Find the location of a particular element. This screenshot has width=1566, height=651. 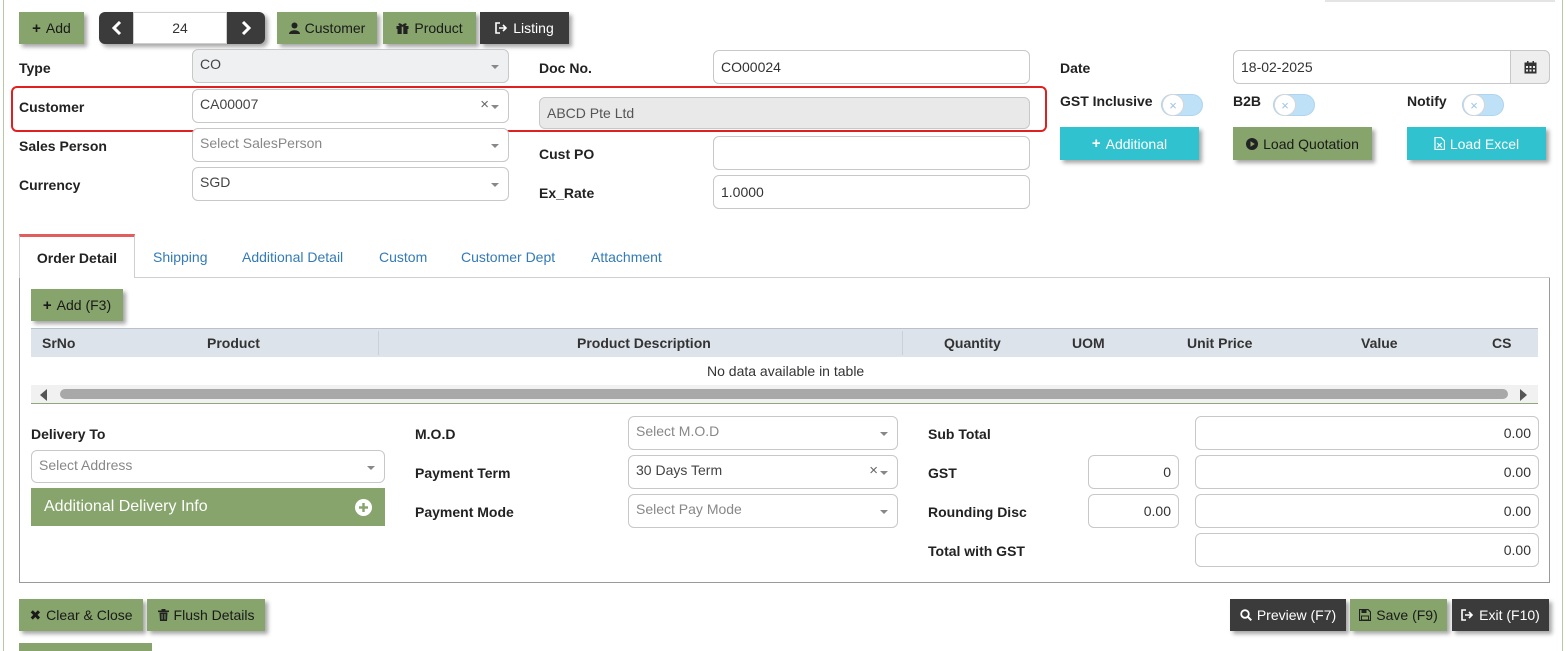

ex-rate-label: Ex_Rate is located at coordinates (567, 193).